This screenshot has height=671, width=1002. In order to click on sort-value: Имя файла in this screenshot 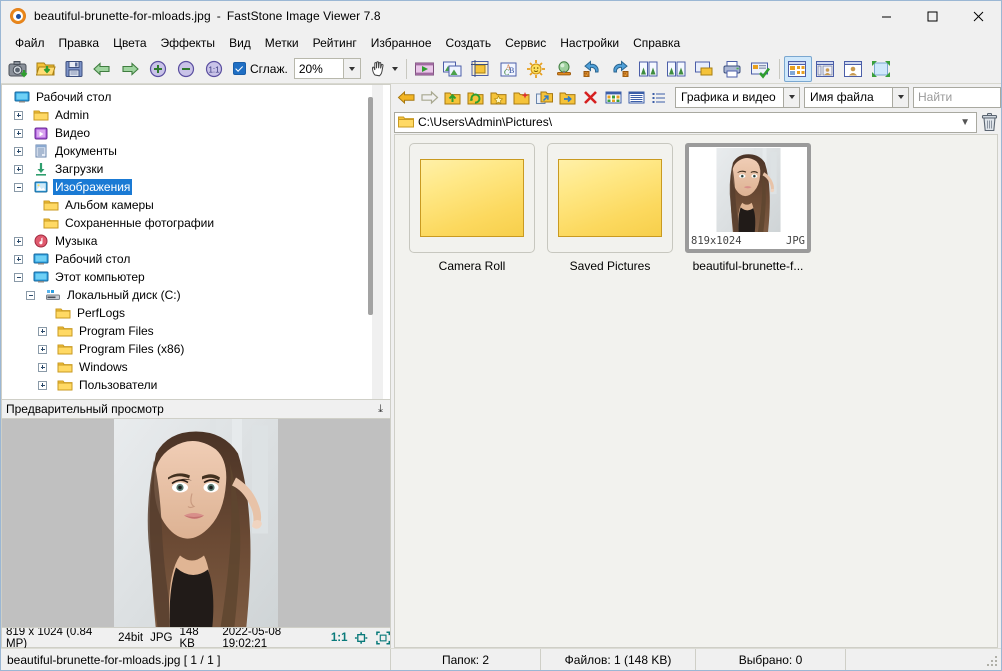, I will do `click(848, 97)`.